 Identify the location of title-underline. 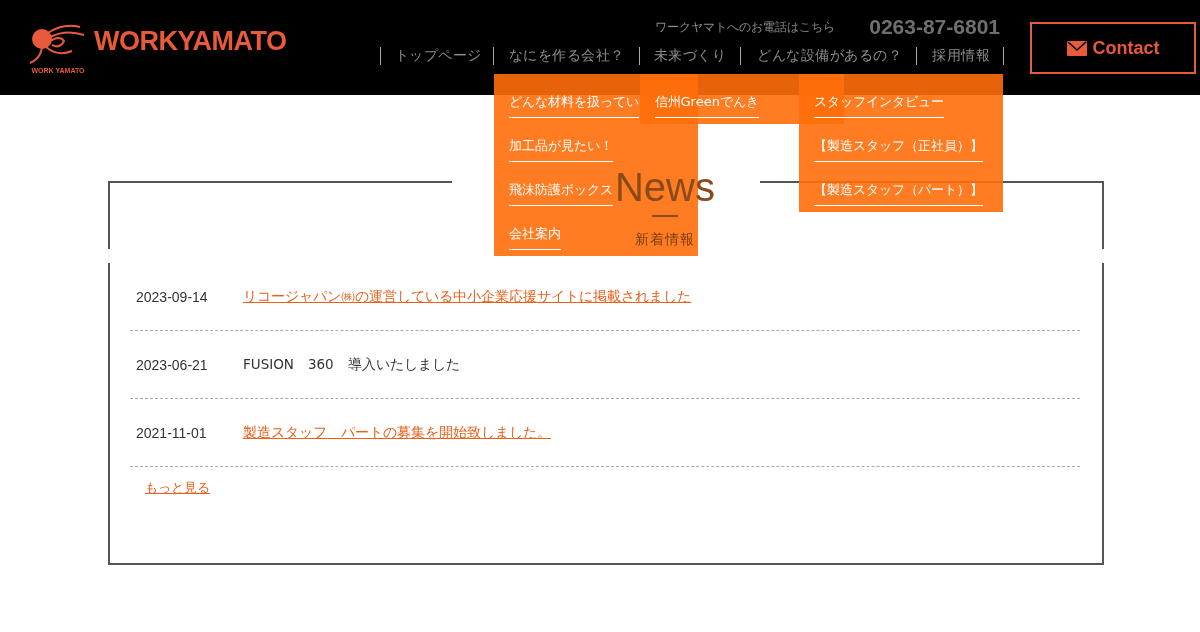
(665, 216).